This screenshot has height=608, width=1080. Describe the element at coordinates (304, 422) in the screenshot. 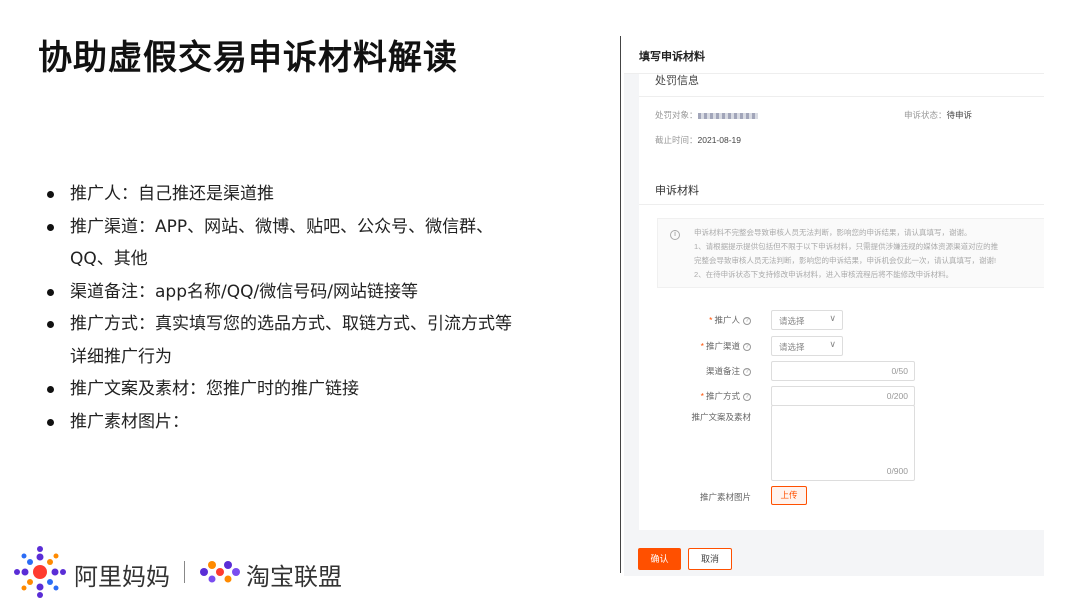

I see `bullet-images: 推广素材图片：` at that location.